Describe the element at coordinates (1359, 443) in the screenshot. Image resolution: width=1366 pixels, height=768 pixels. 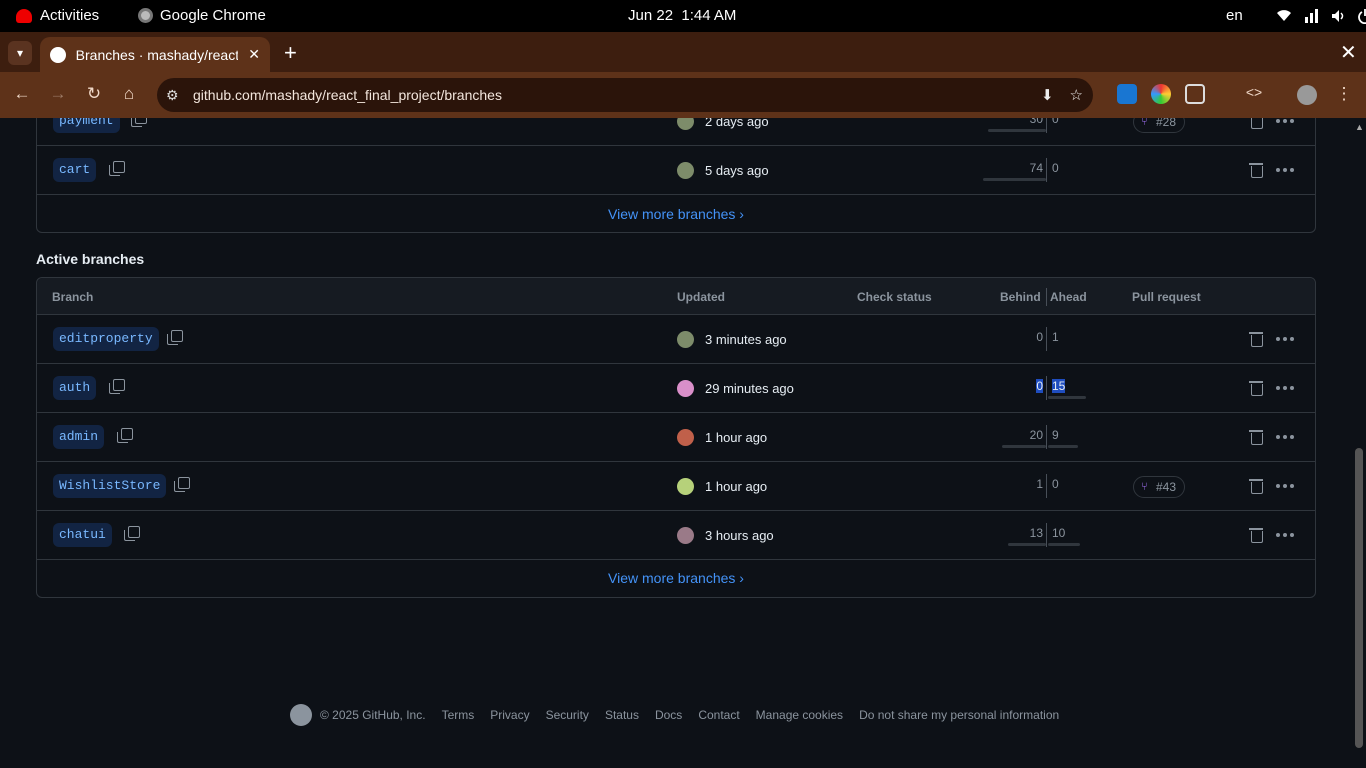
I see `page-scrollbar: ▲` at that location.